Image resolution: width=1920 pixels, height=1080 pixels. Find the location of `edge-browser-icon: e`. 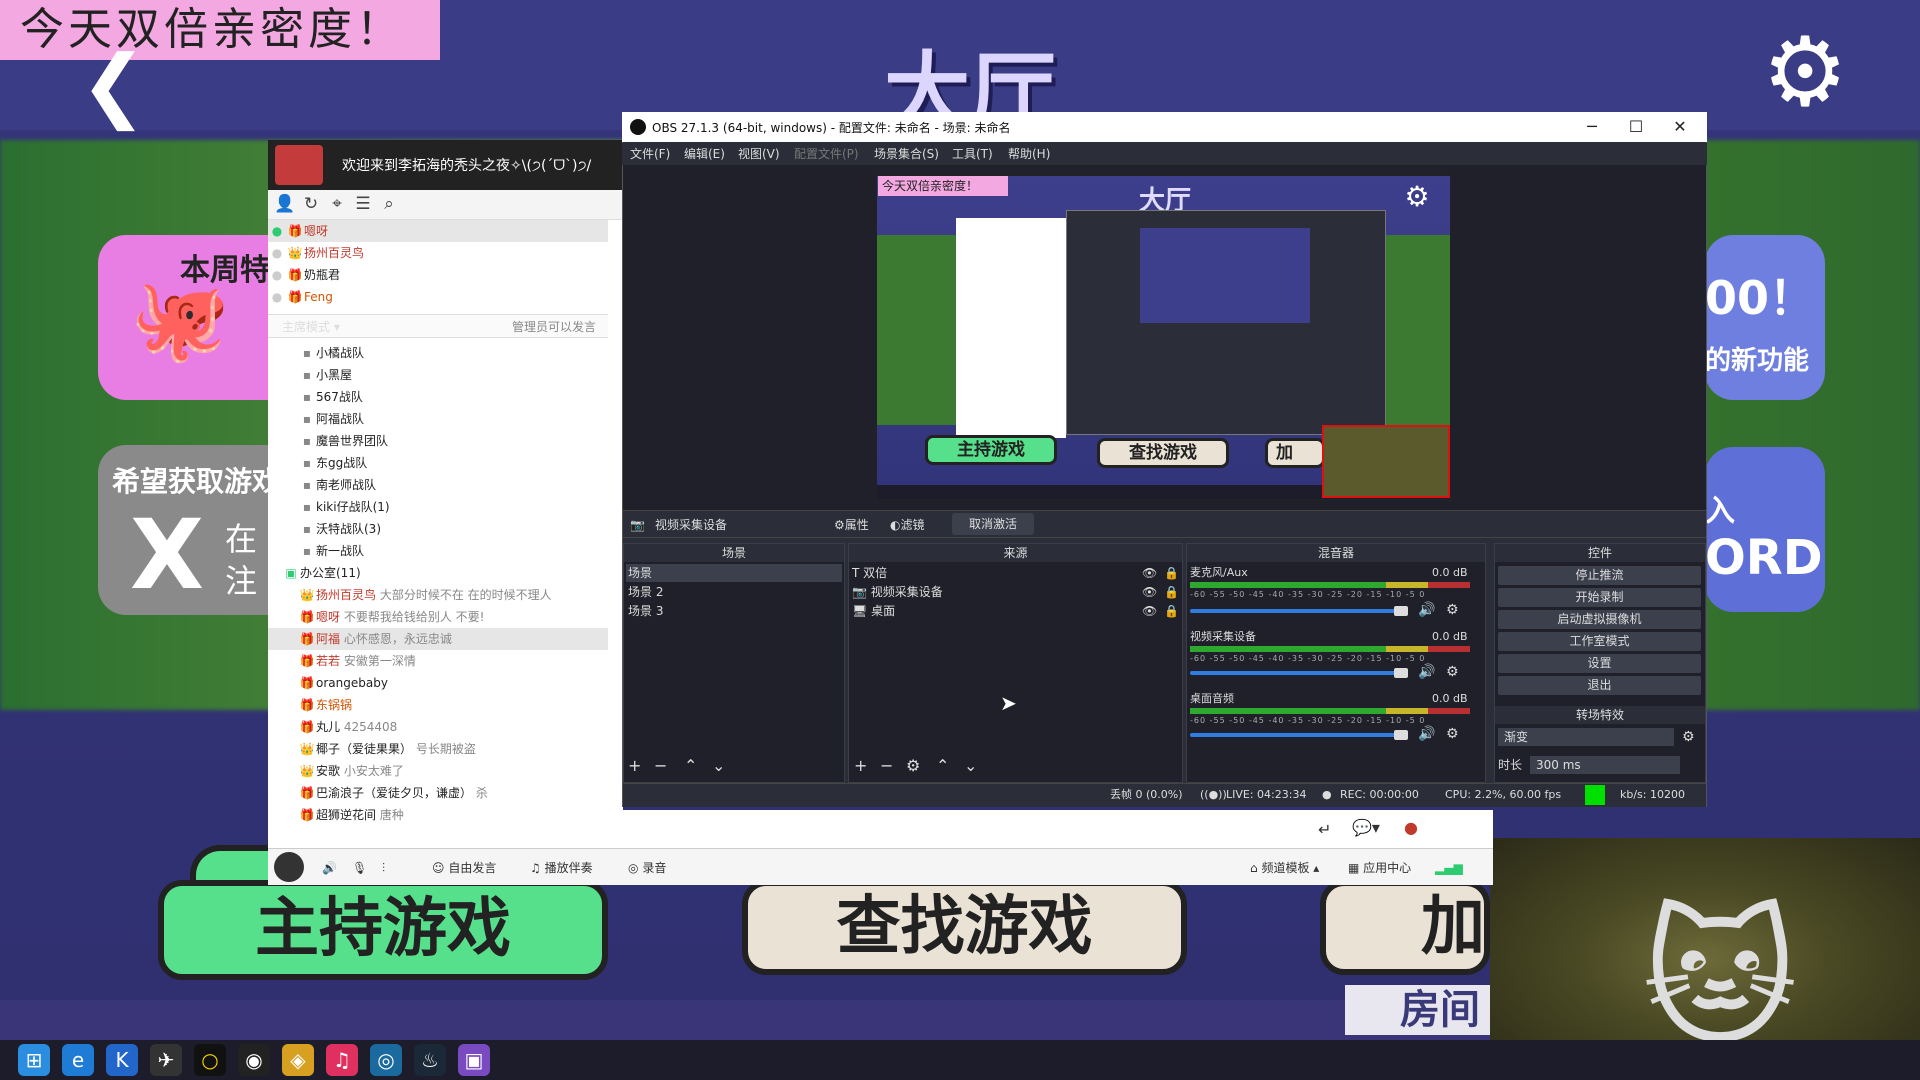

edge-browser-icon: e is located at coordinates (78, 1060).